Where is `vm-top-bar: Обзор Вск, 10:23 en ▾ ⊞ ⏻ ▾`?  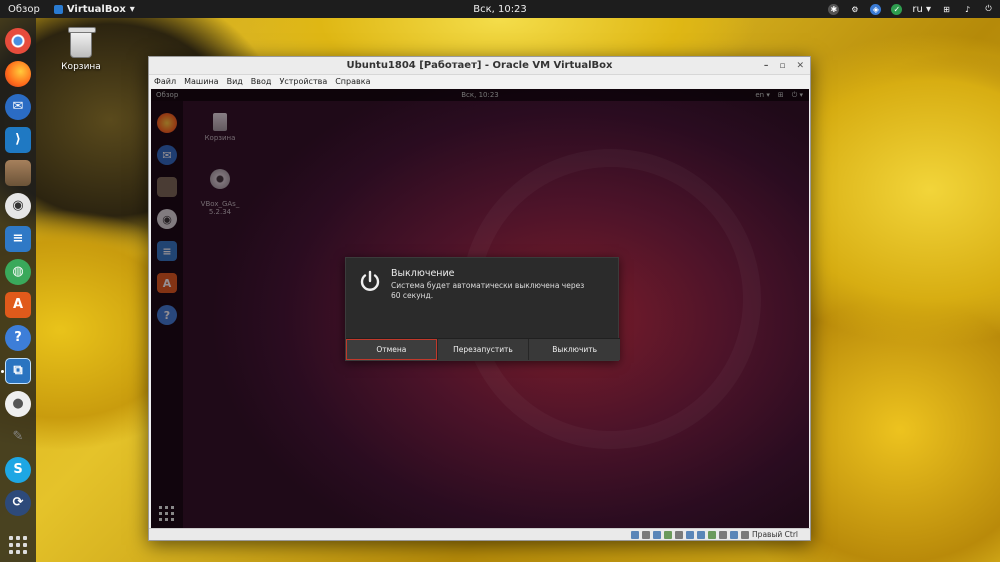
vm-top-bar: Обзор Вск, 10:23 en ▾ ⊞ ⏻ ▾ is located at coordinates (480, 95).